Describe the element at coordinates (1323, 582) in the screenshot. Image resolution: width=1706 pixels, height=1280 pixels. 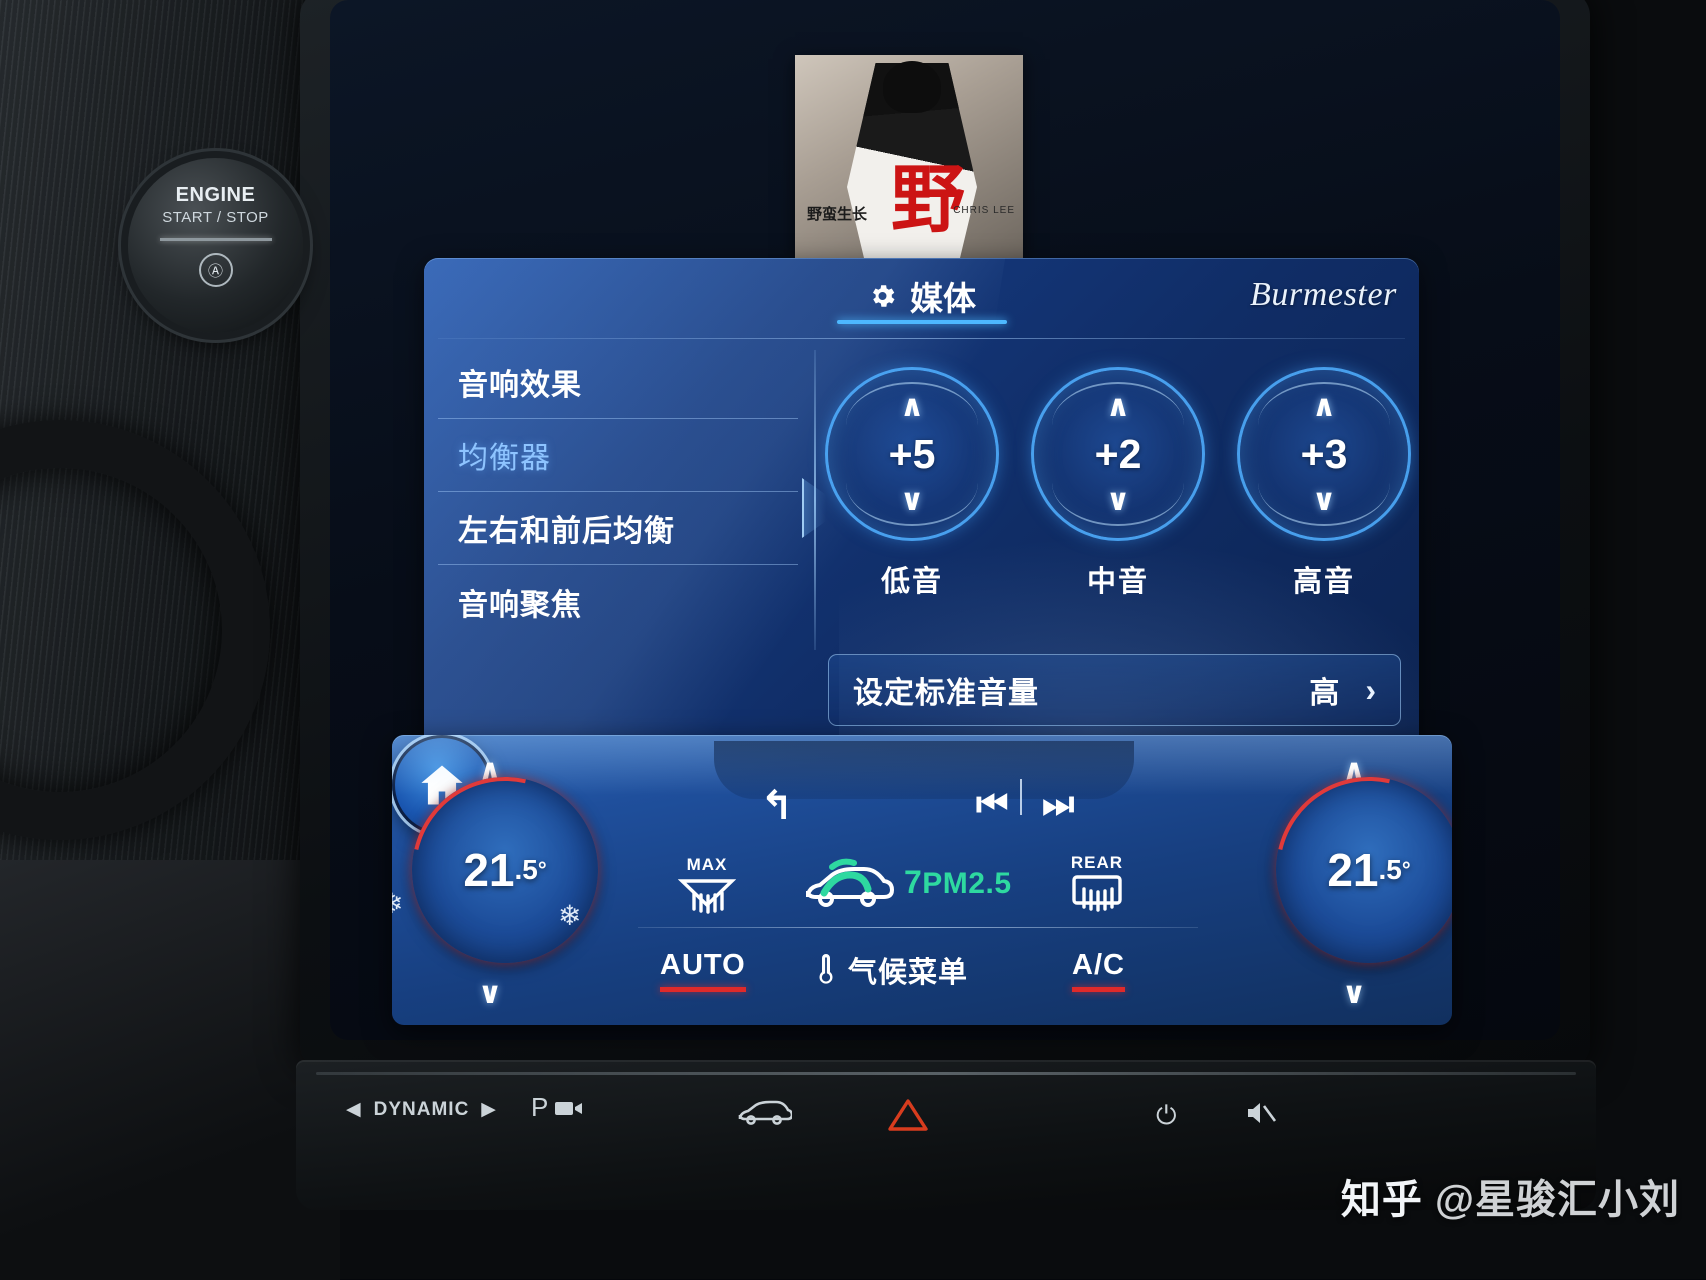
I see `treble-label: 高音` at that location.